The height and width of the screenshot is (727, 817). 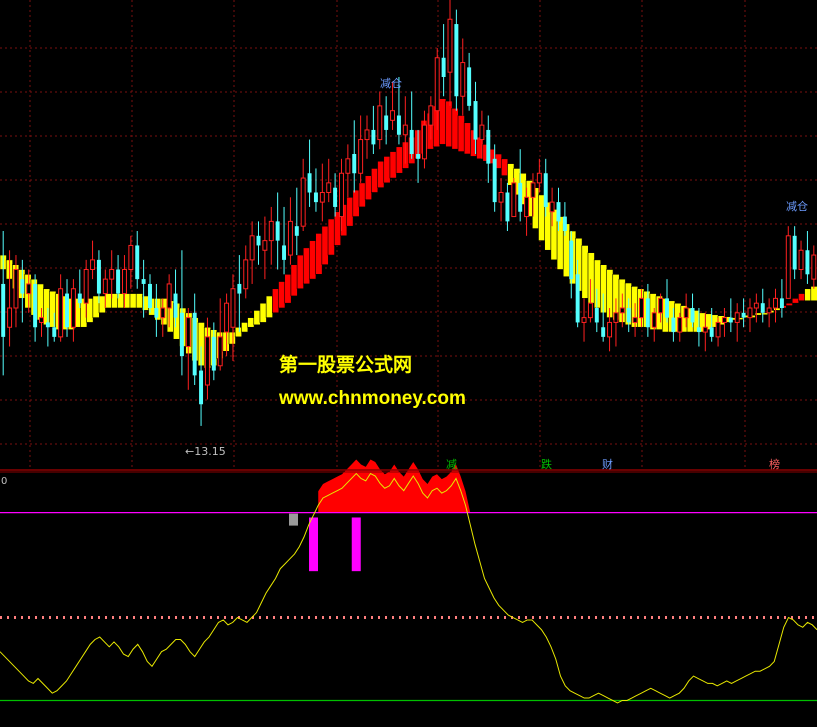 What do you see at coordinates (607, 464) in the screenshot?
I see `signal-wealth: 财` at bounding box center [607, 464].